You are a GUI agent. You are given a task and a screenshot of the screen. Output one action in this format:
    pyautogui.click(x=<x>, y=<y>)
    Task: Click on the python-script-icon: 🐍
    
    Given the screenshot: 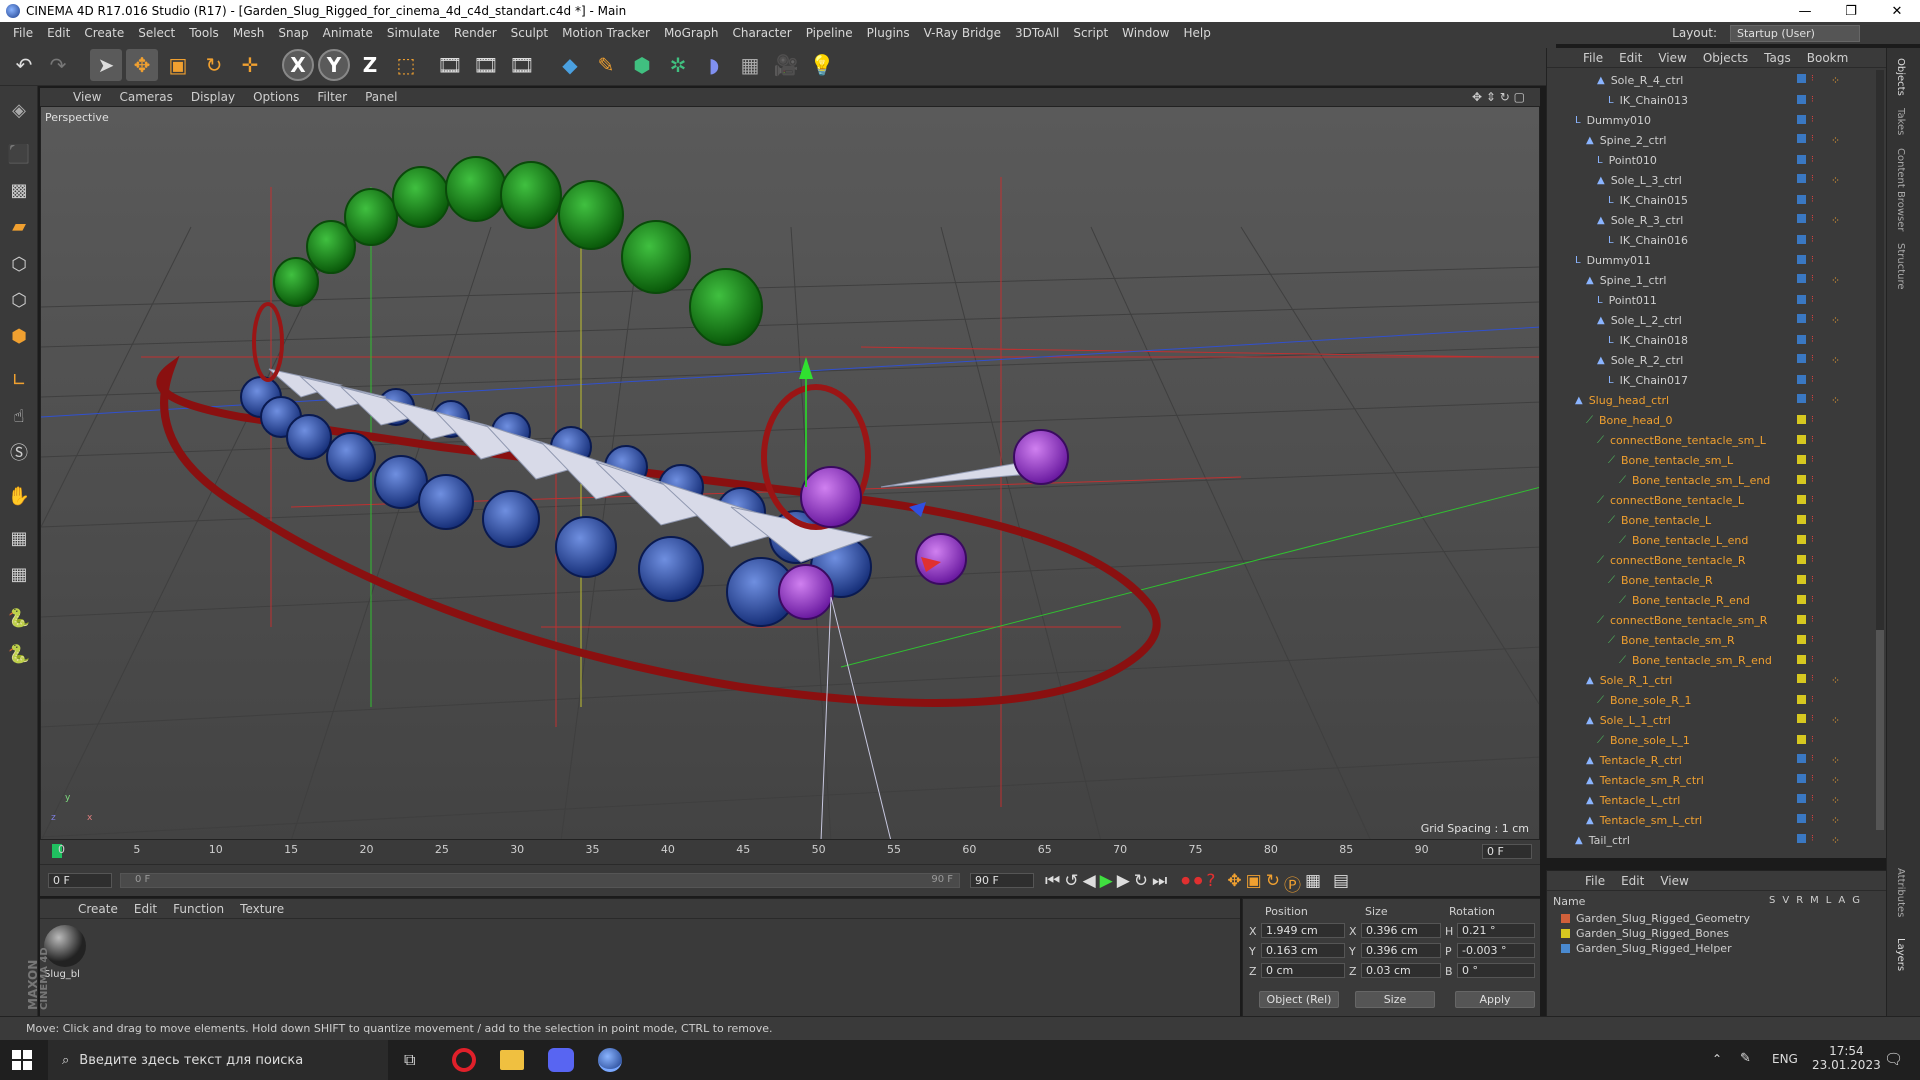 What is the action you would take?
    pyautogui.click(x=19, y=654)
    